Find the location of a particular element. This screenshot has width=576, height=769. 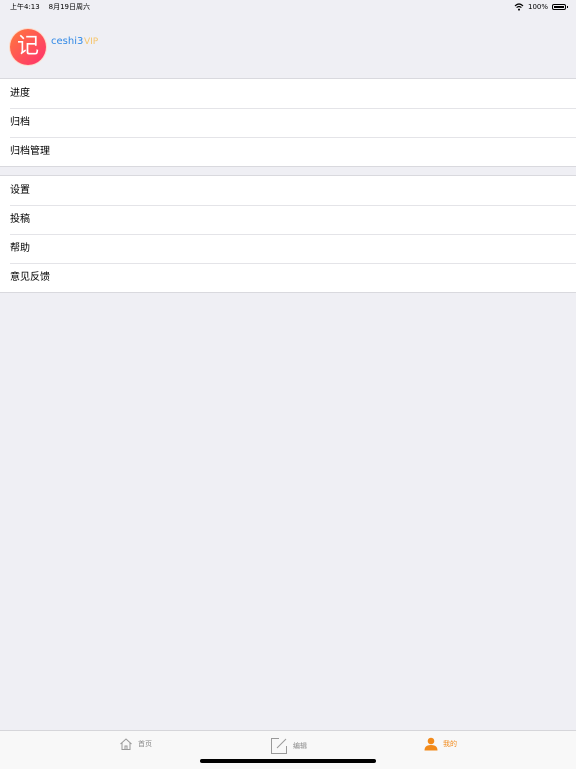

menu-item-help: 帮助 is located at coordinates (288, 248).